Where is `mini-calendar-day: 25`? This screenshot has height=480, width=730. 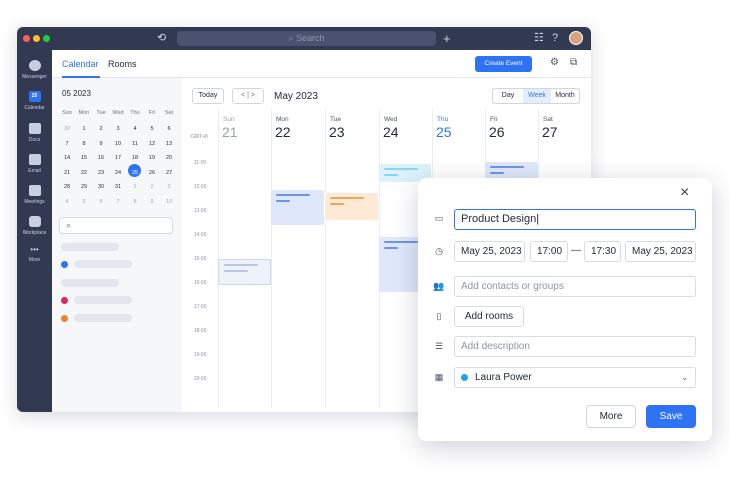 mini-calendar-day: 25 is located at coordinates (135, 173).